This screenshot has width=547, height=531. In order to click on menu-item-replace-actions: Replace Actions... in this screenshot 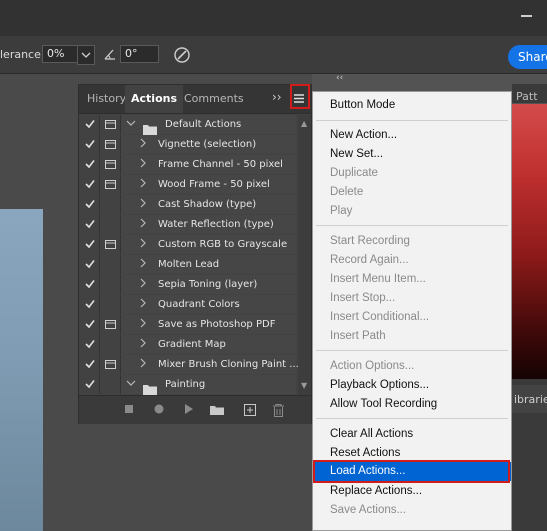, I will do `click(412, 491)`.